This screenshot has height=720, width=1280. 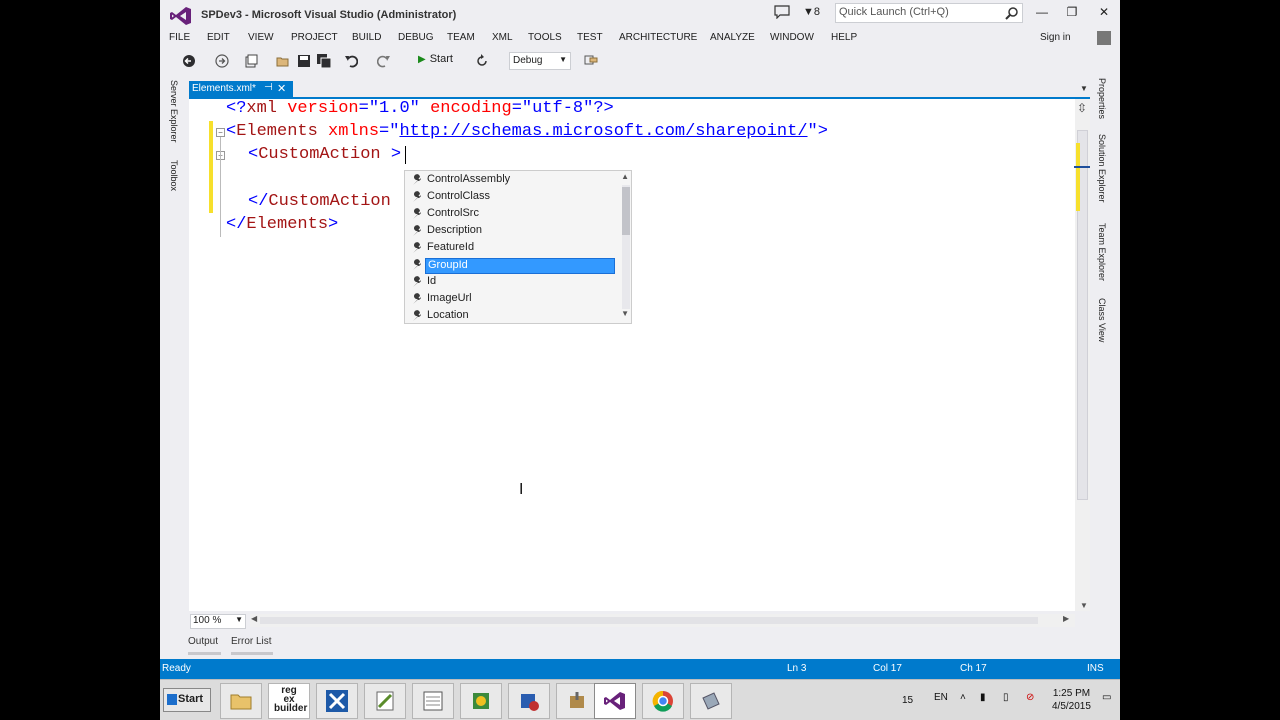 What do you see at coordinates (174, 175) in the screenshot?
I see `toolbox-tab: Toolbox` at bounding box center [174, 175].